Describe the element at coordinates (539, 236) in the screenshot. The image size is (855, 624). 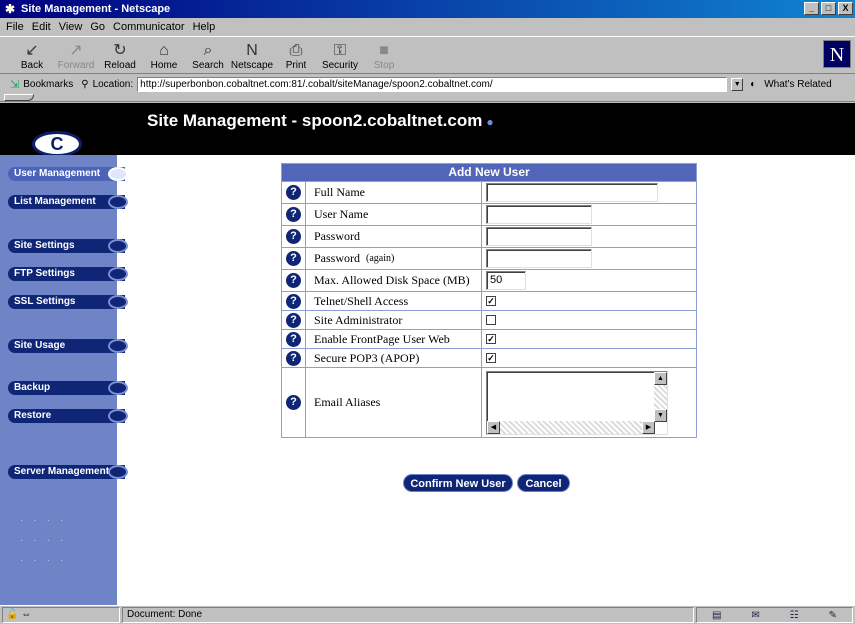
I see `password-input` at that location.